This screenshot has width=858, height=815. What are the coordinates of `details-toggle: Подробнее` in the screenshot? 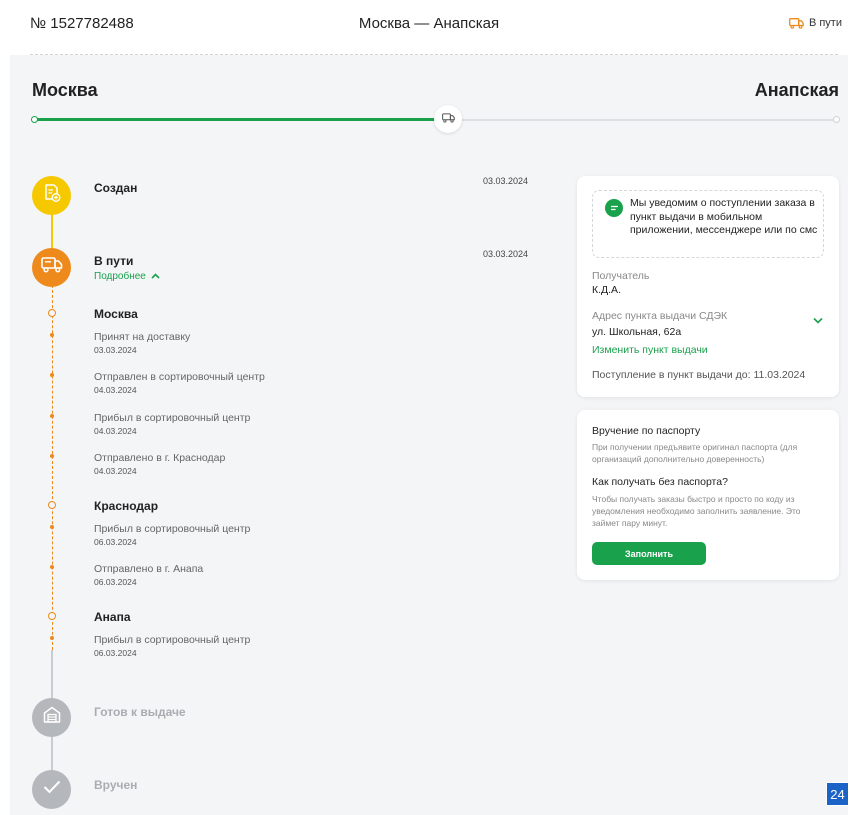 It's located at (127, 276).